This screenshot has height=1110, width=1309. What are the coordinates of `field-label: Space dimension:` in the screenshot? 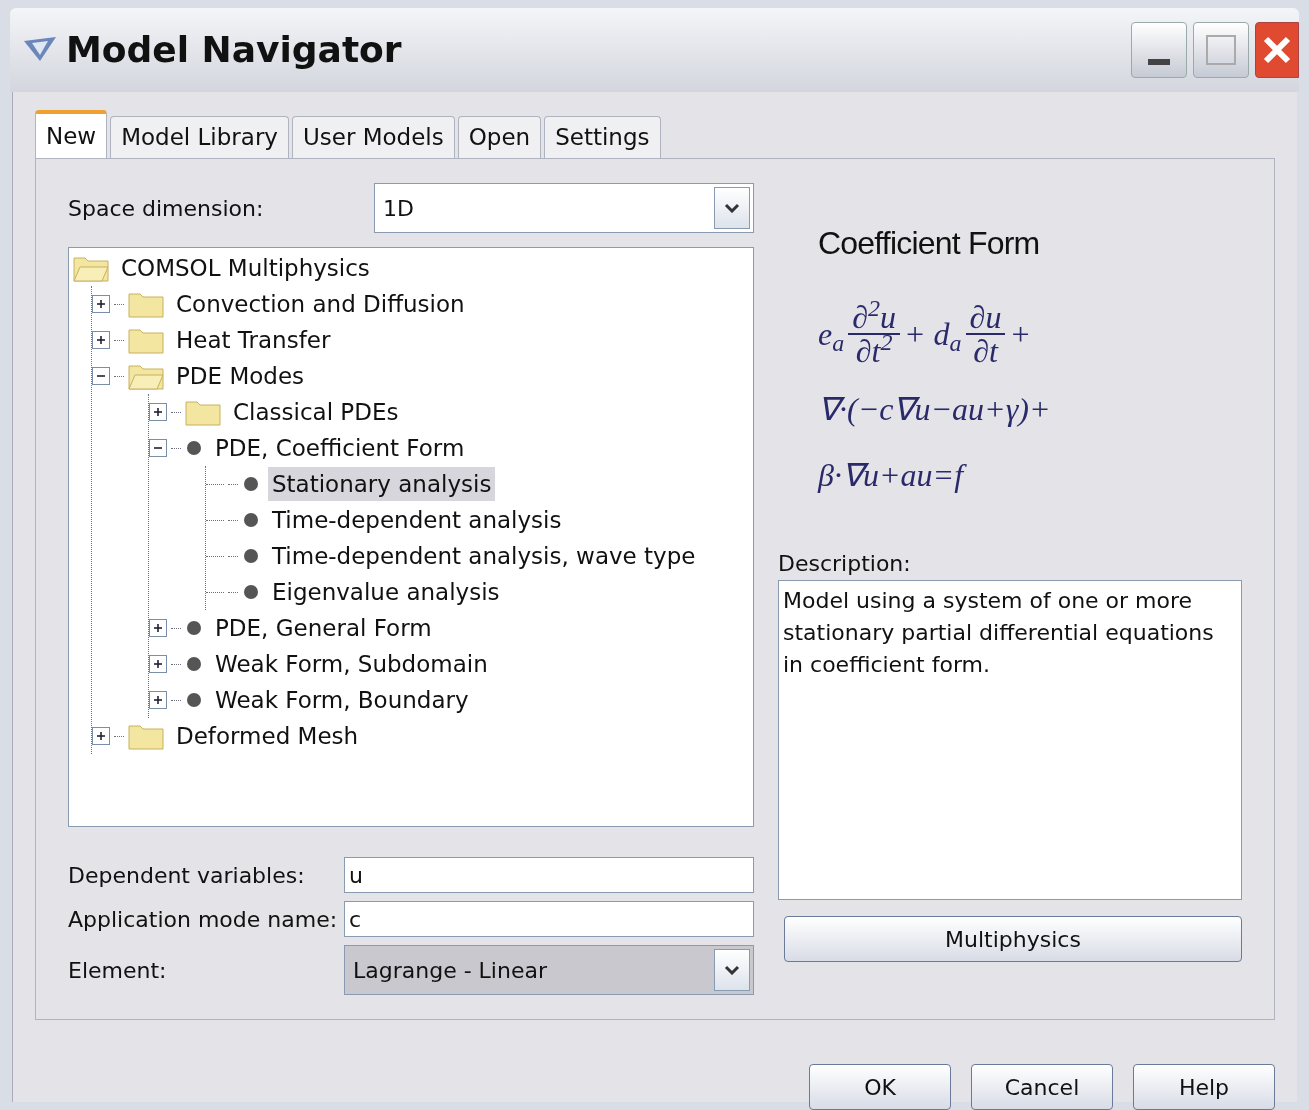 It's located at (166, 208).